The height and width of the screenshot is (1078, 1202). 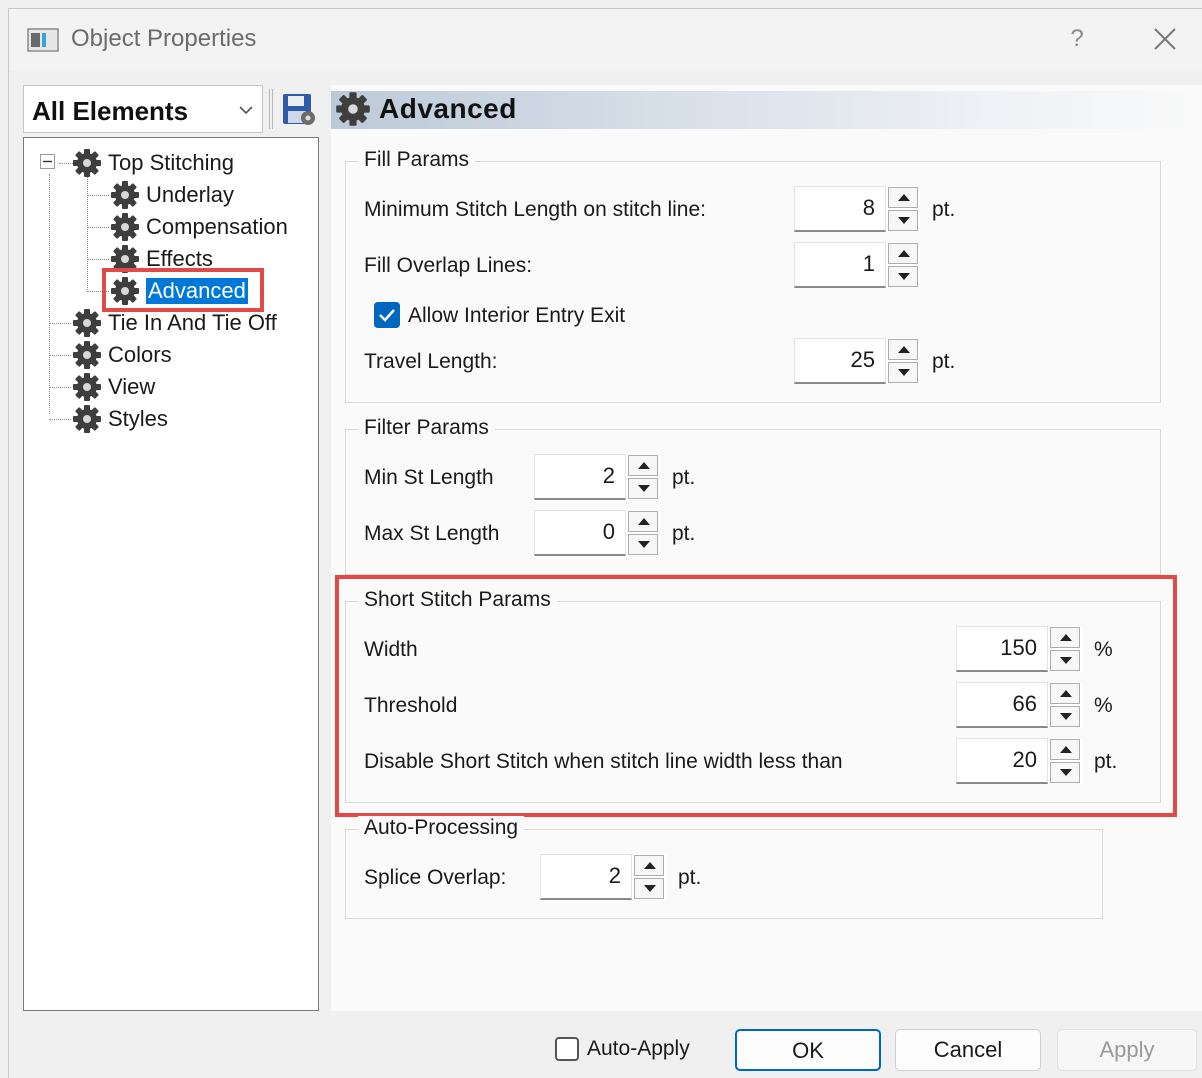 What do you see at coordinates (132, 386) in the screenshot?
I see `tree-item-label: View` at bounding box center [132, 386].